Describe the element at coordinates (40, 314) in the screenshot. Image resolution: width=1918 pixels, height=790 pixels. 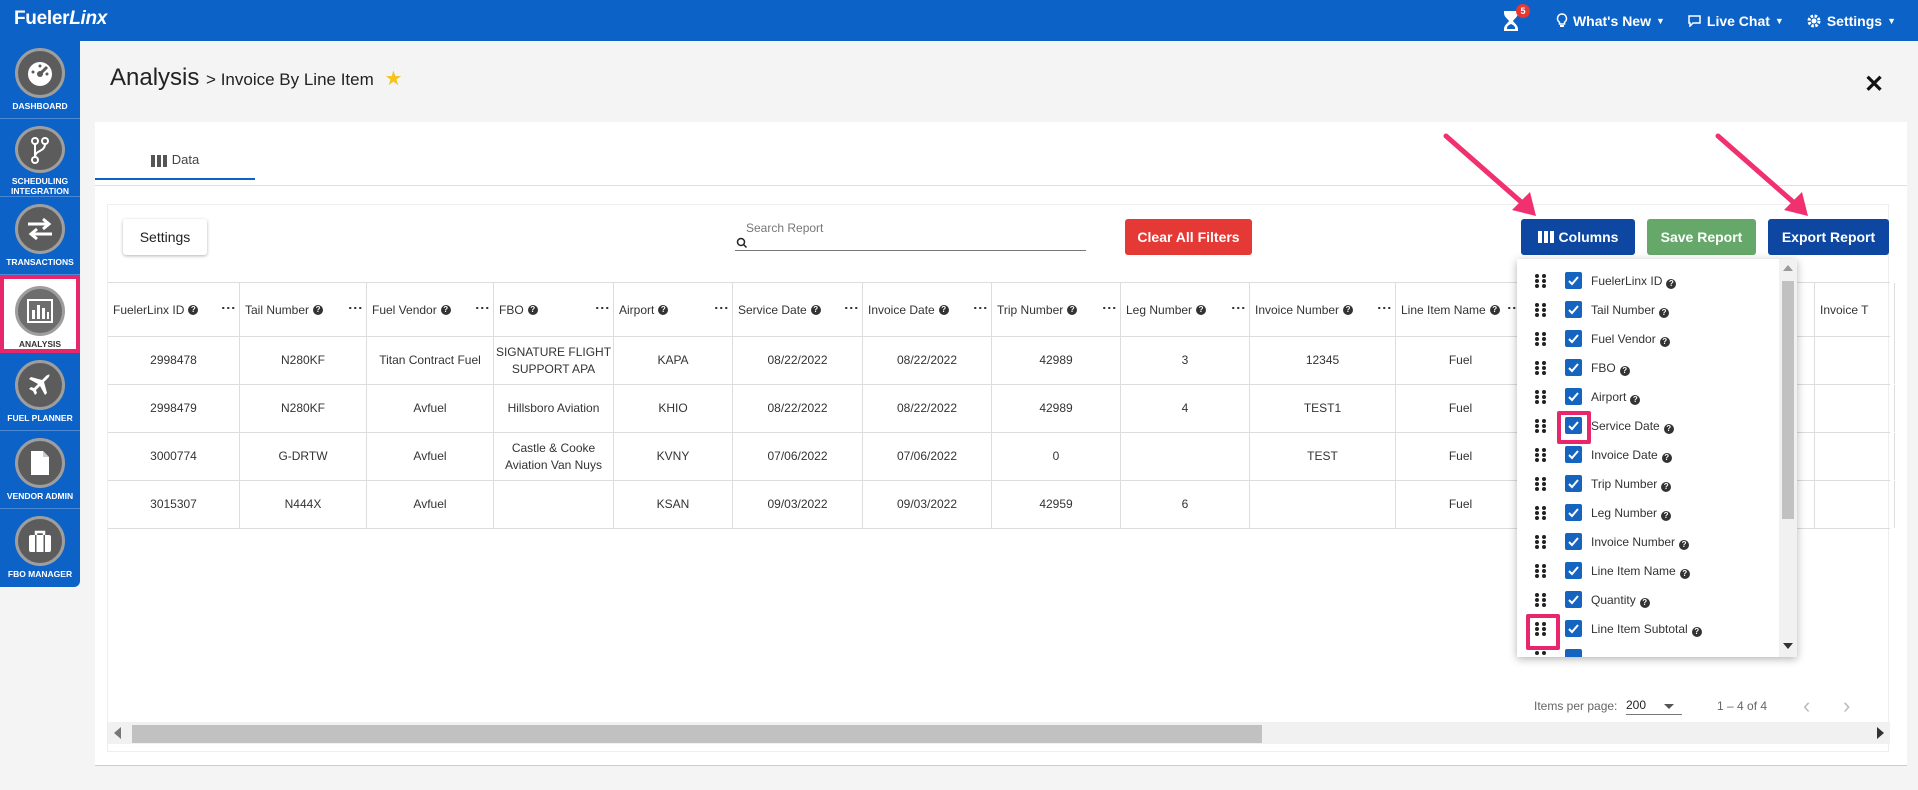
I see `sidebar-item-analysis: ANALYSIS` at that location.